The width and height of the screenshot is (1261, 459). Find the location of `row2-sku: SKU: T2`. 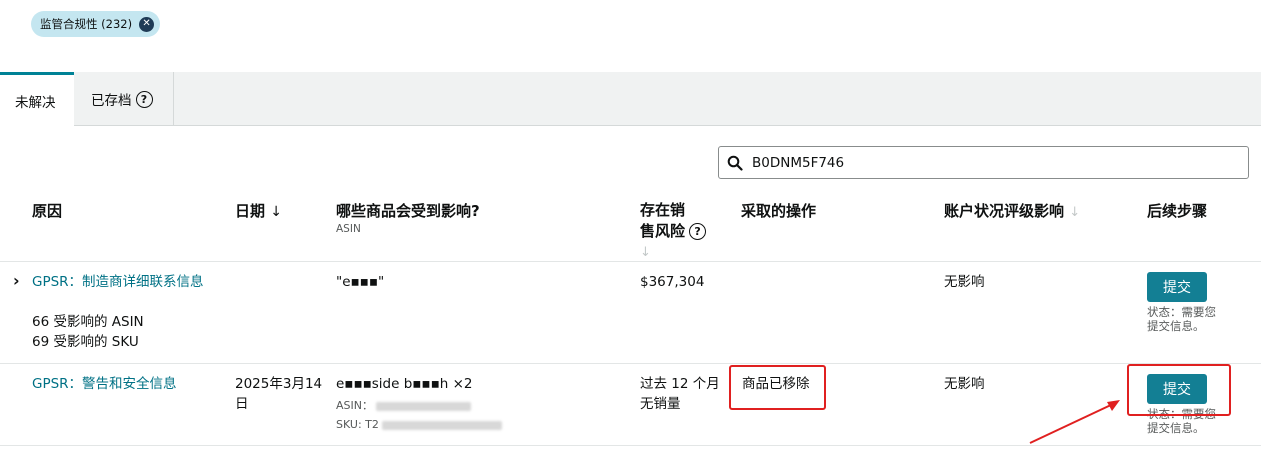

row2-sku: SKU: T2 is located at coordinates (419, 424).